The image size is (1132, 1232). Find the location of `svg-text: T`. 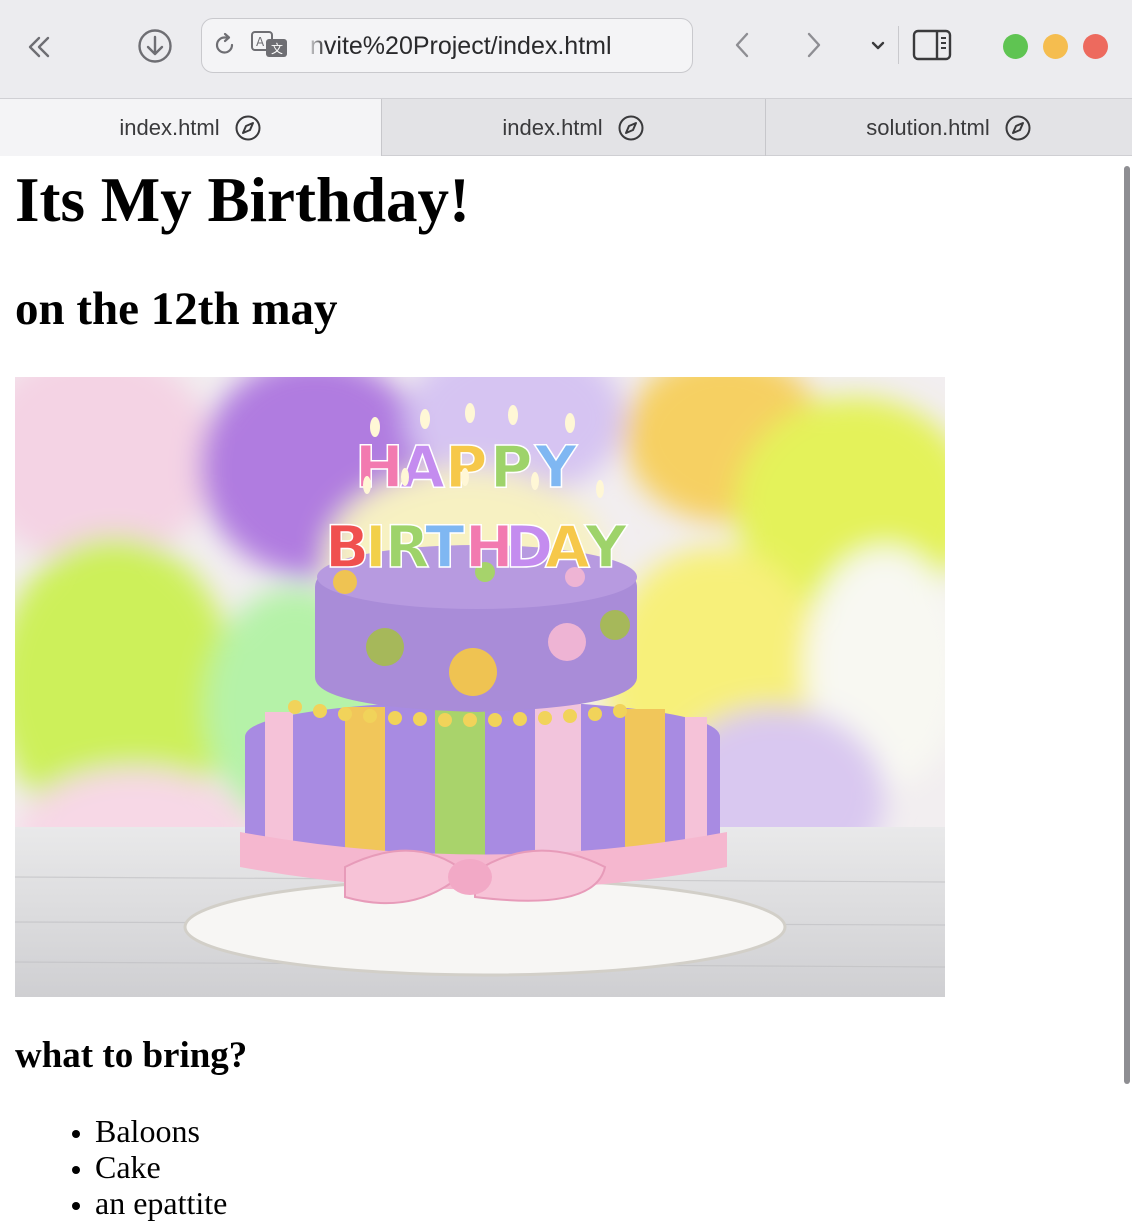

svg-text: T is located at coordinates (445, 547).